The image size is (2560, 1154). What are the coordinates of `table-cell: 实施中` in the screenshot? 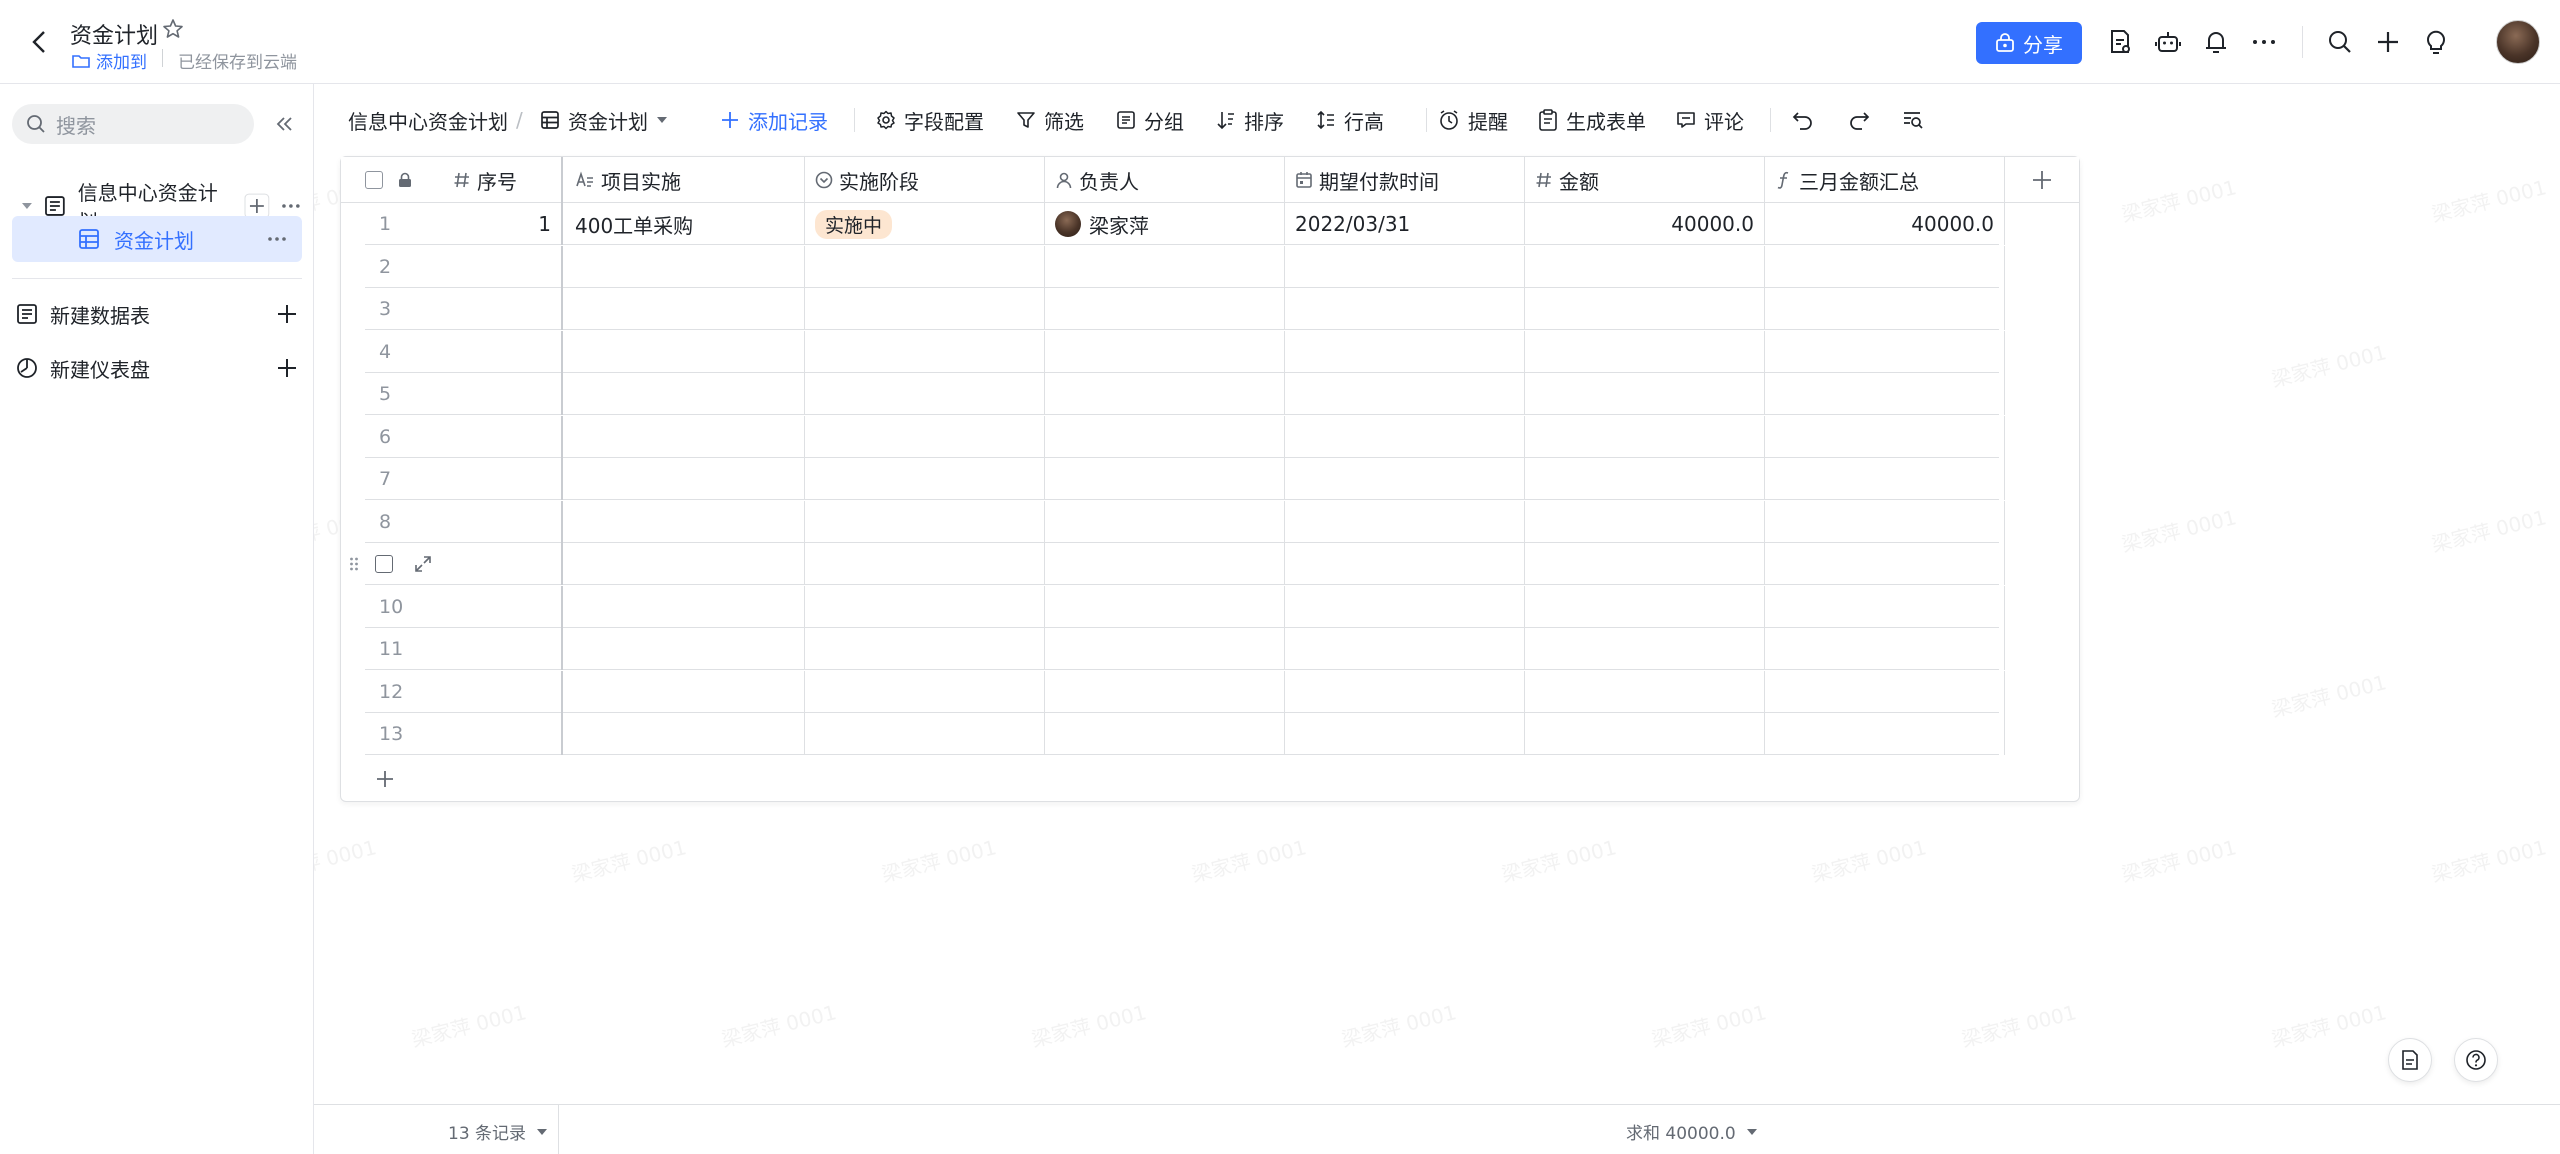 It's located at (925, 224).